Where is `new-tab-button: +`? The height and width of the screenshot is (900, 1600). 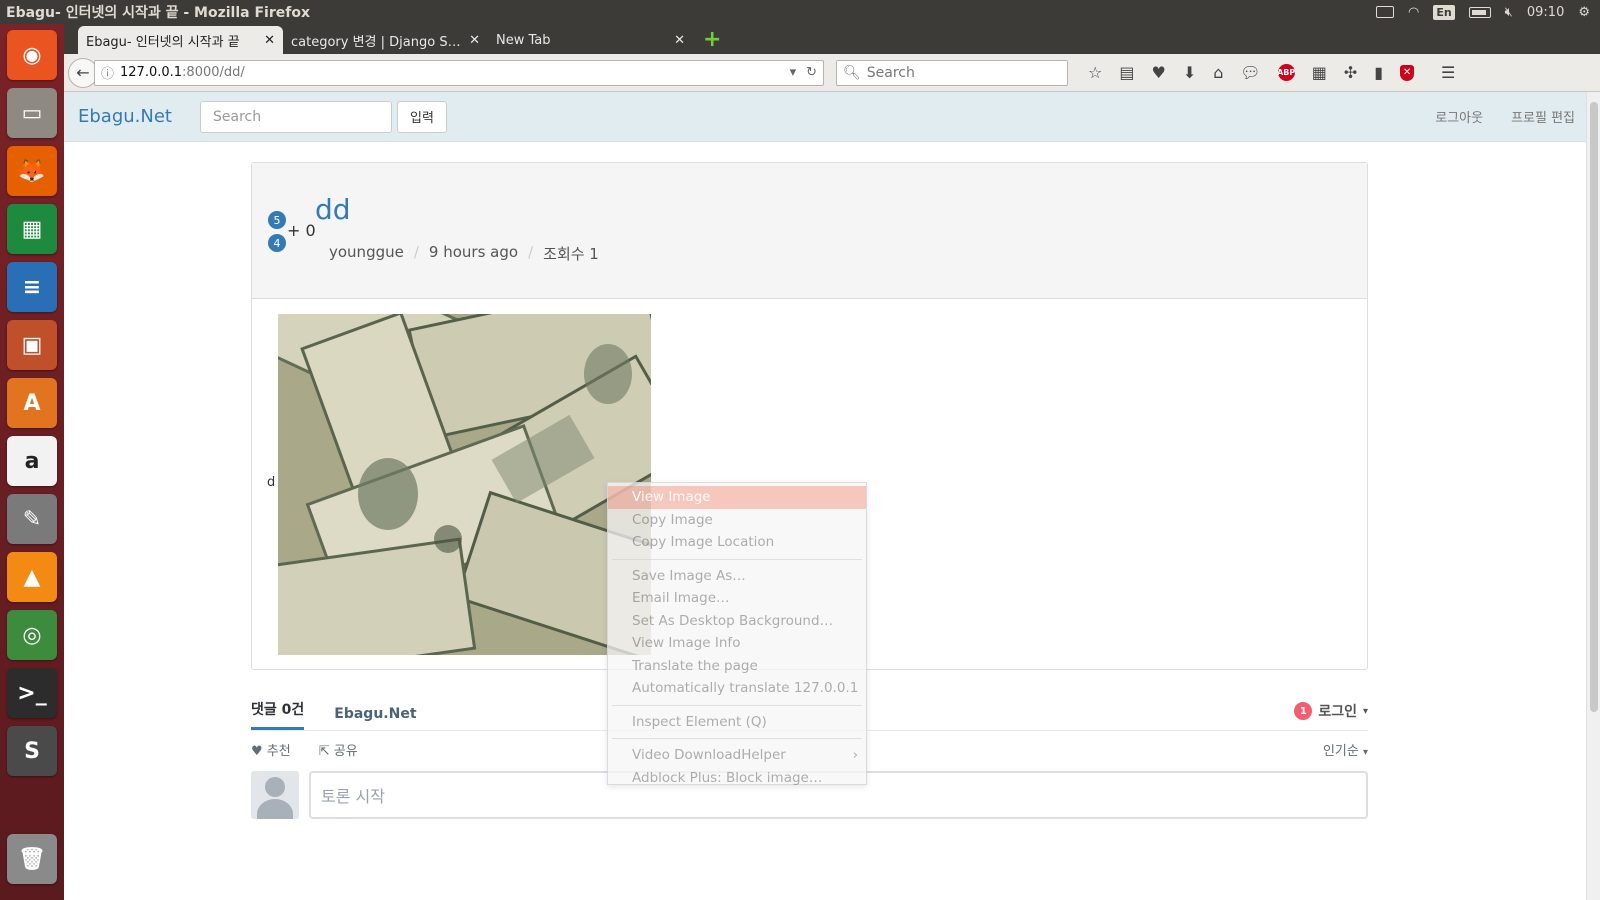 new-tab-button: + is located at coordinates (712, 39).